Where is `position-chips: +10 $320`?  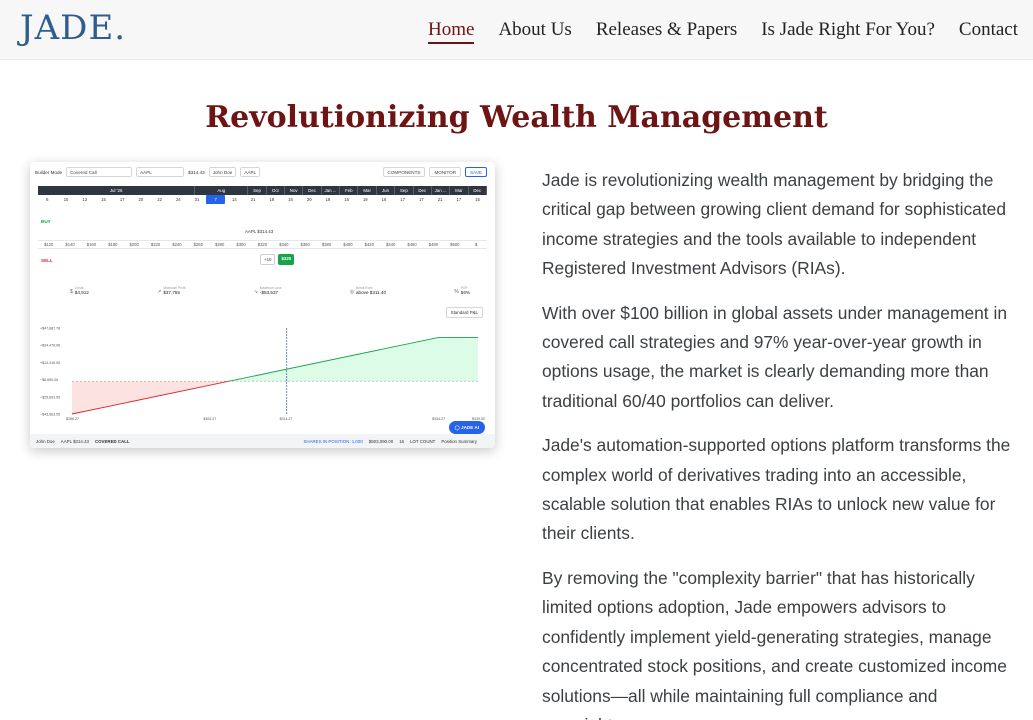
position-chips: +10 $320 is located at coordinates (277, 259).